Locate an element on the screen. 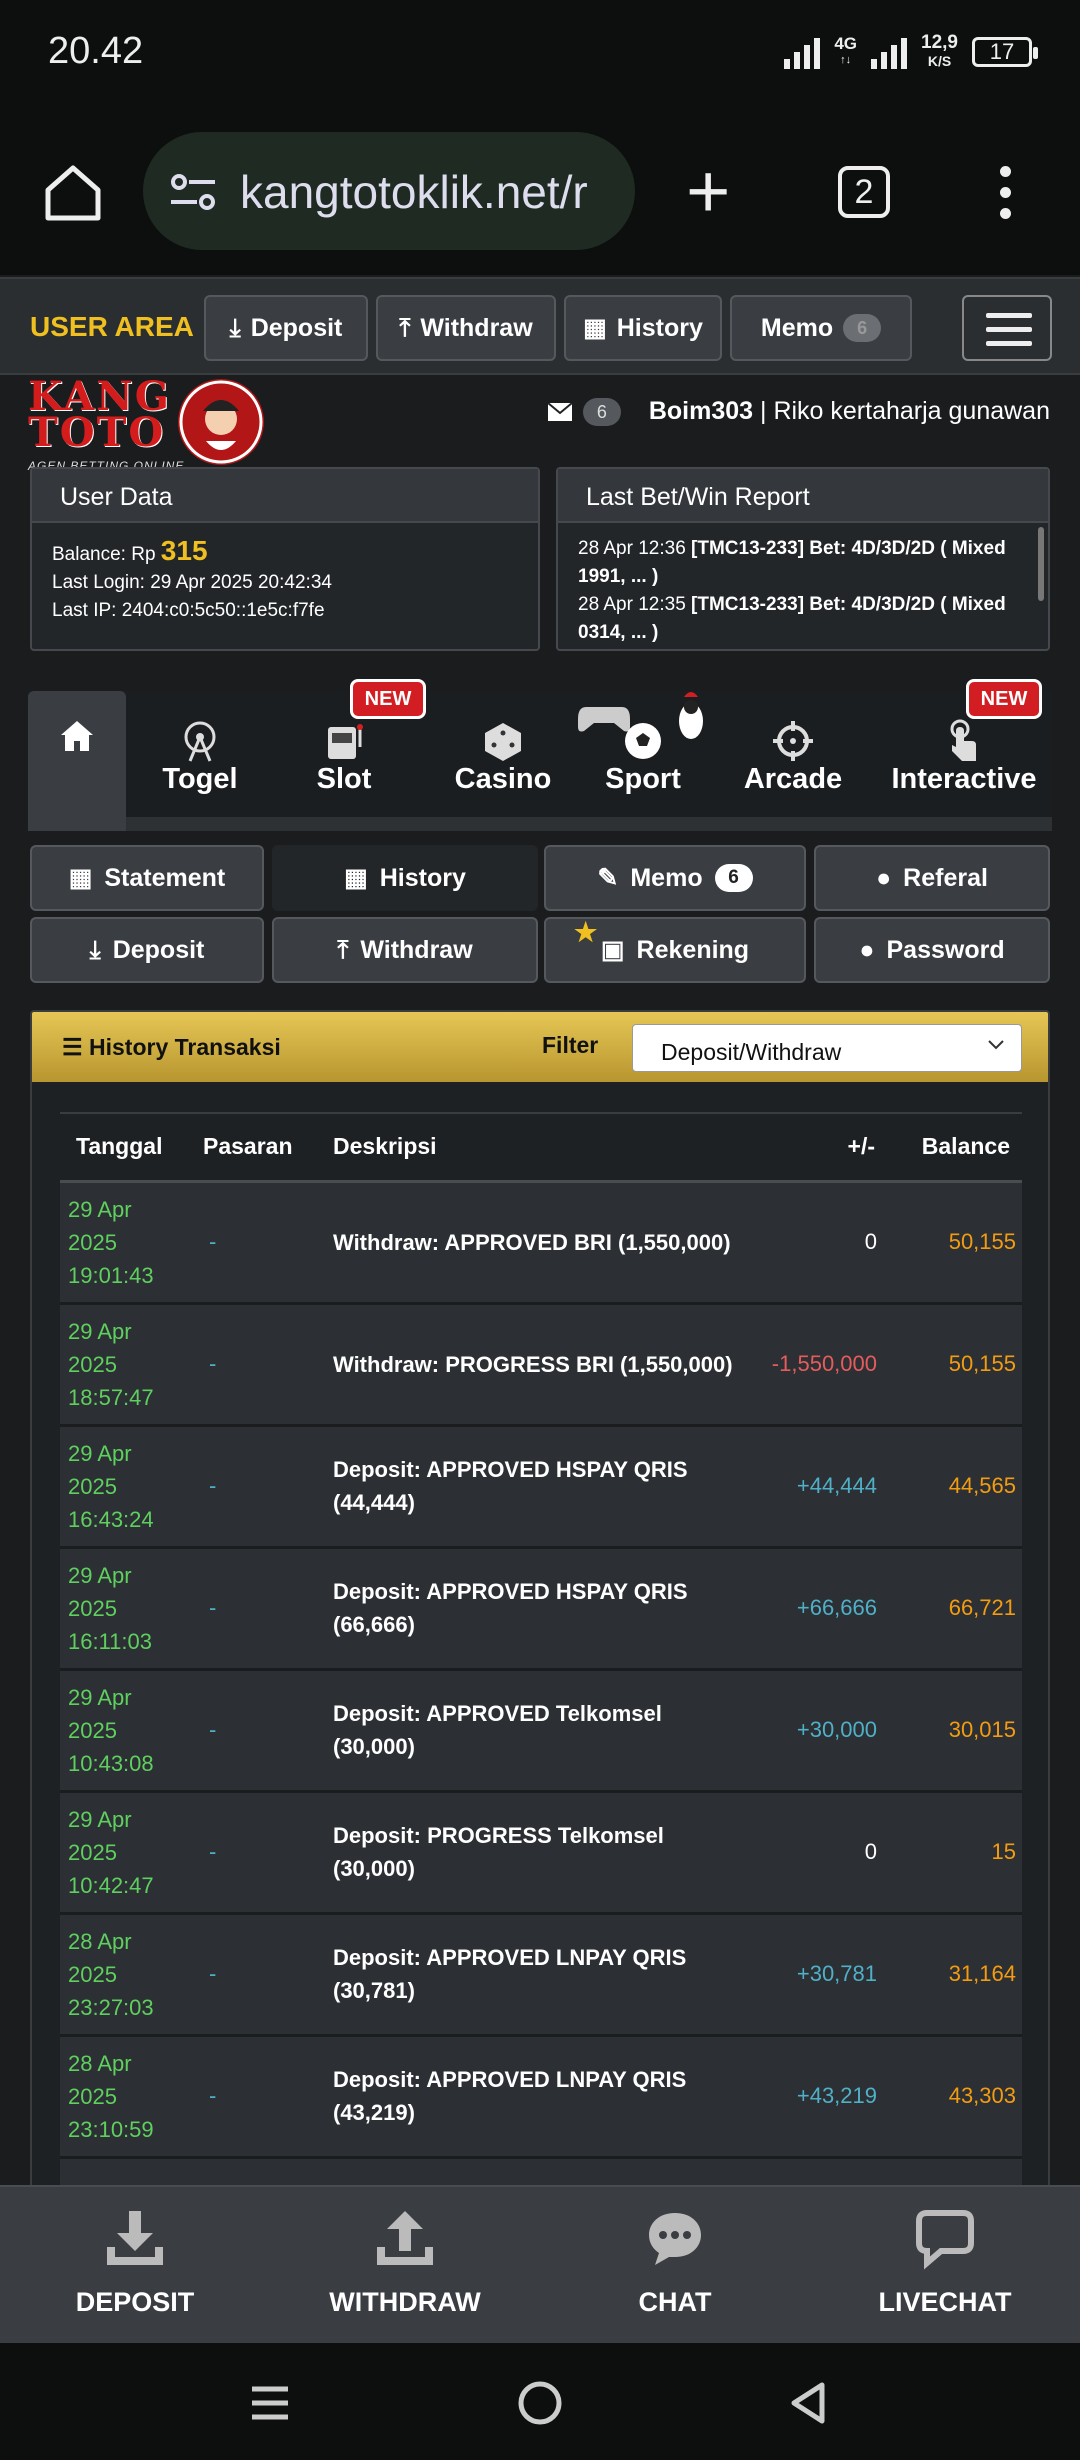  action-chat-button: CHAT is located at coordinates (675, 2266).